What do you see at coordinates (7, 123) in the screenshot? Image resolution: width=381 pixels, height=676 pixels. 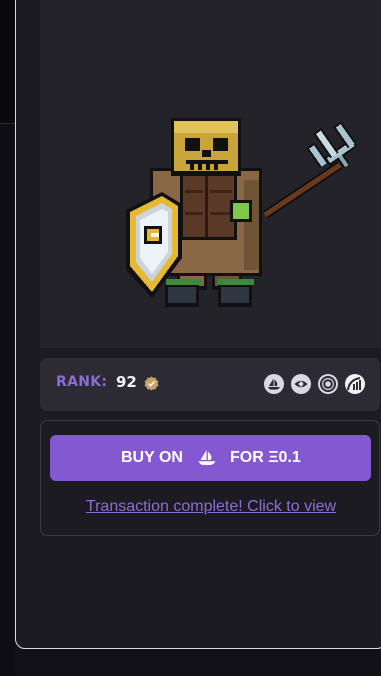 I see `background-divider` at bounding box center [7, 123].